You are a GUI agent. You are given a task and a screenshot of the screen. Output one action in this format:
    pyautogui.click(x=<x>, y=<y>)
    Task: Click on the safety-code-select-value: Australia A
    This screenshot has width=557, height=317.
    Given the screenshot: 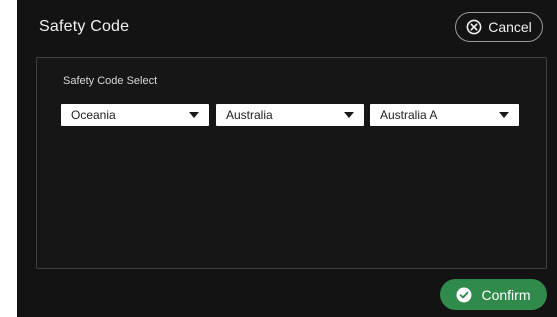 What is the action you would take?
    pyautogui.click(x=409, y=115)
    